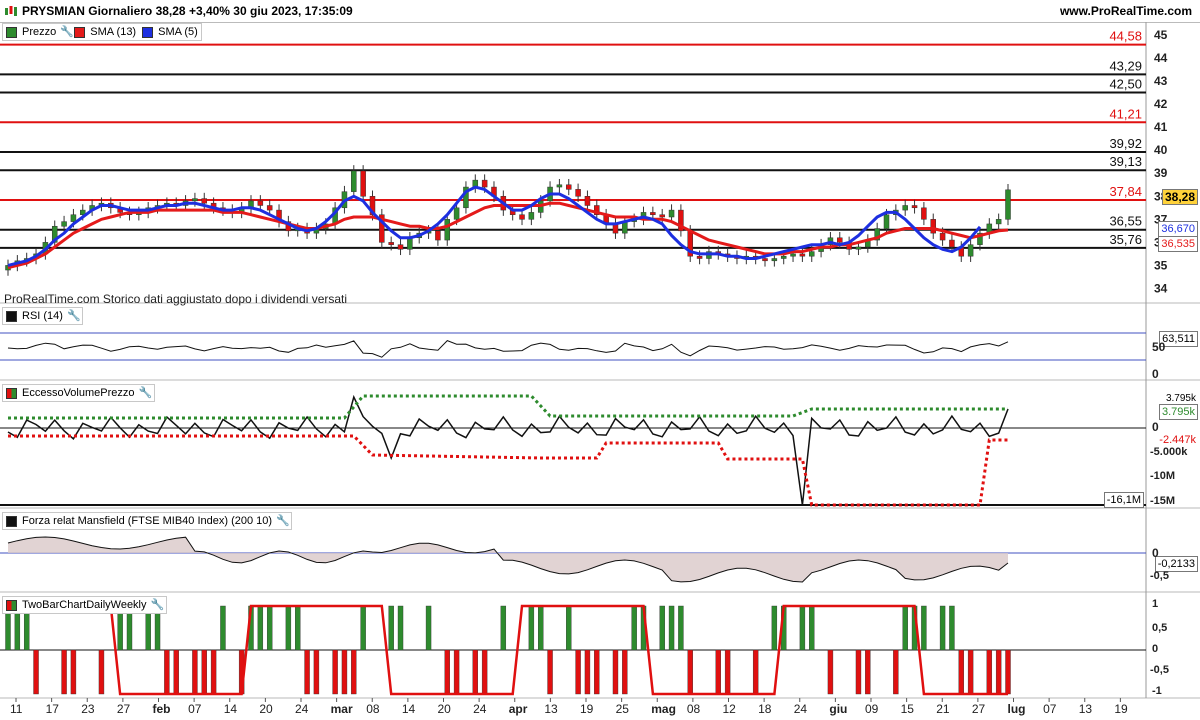 This screenshot has width=1200, height=720. Describe the element at coordinates (1125, 113) in the screenshot. I see `level-label: 41,21` at that location.